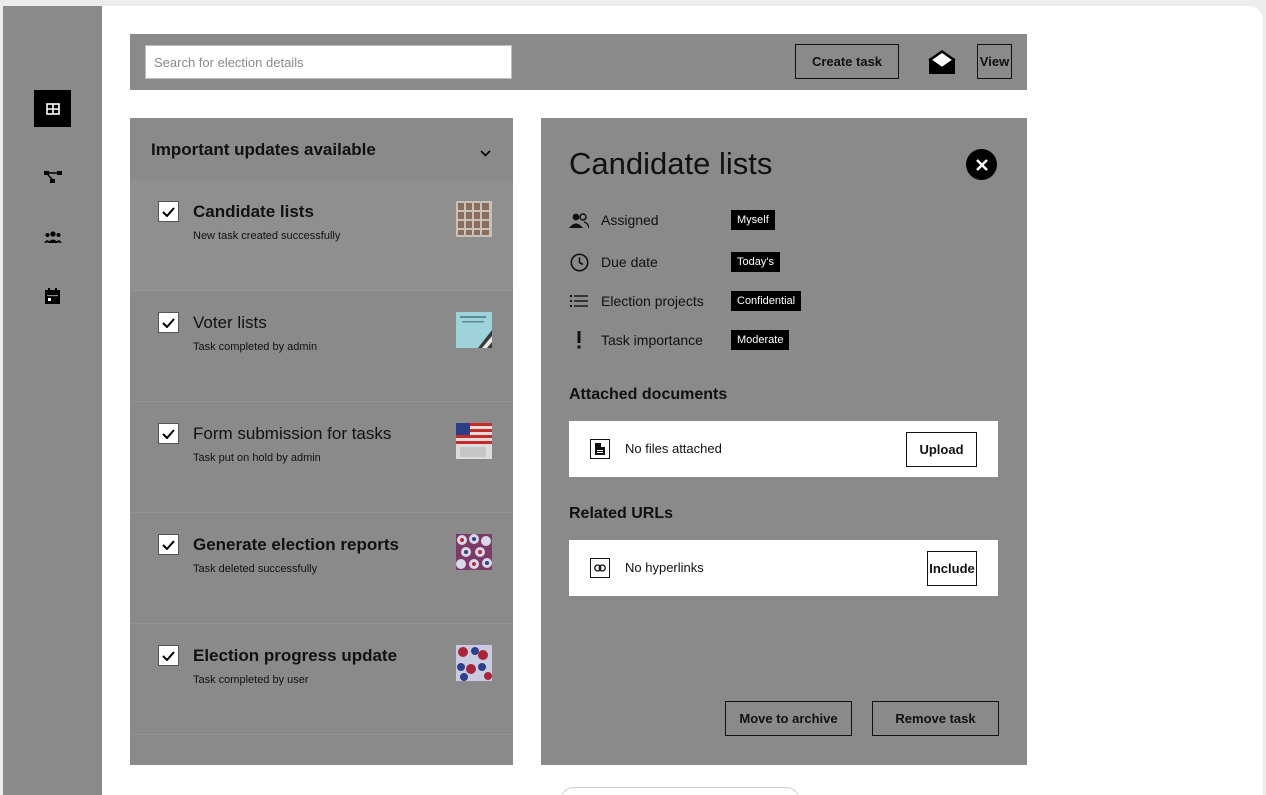  I want to click on property-assigned: Assigned Myself, so click(779, 220).